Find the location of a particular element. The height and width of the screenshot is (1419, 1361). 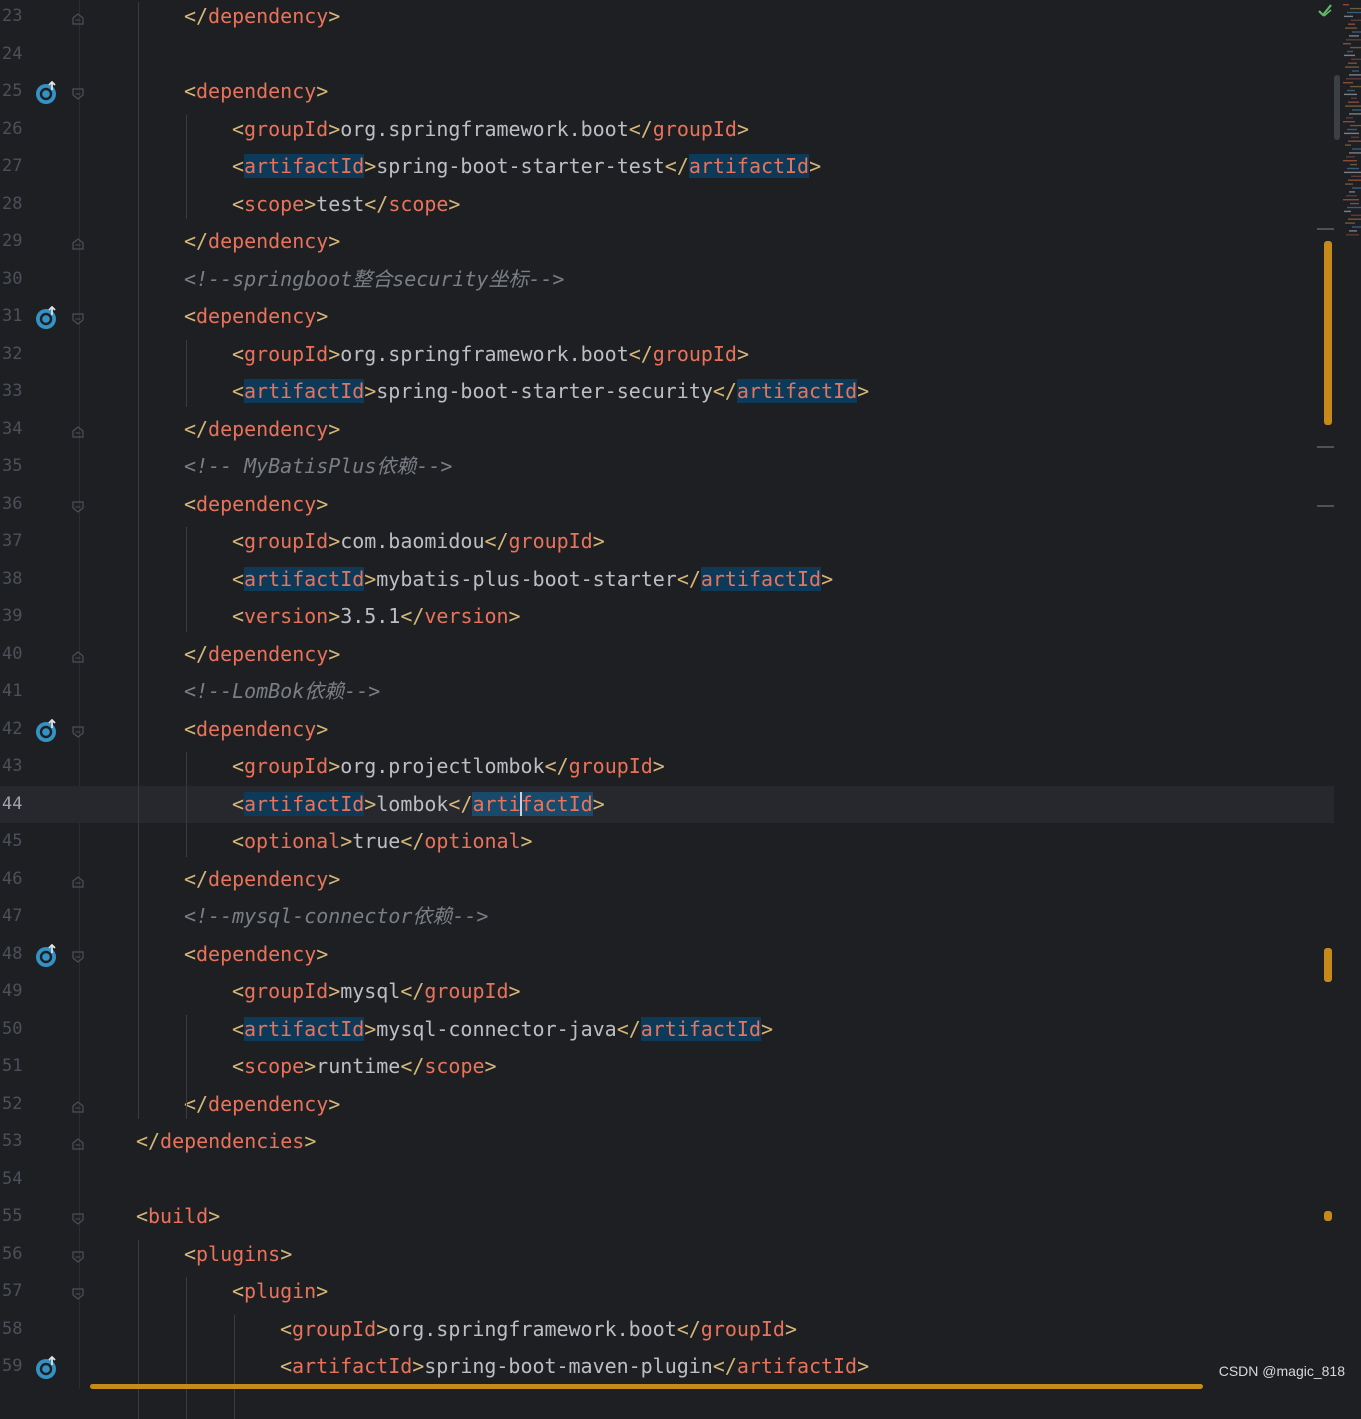

code-line: 42<dependency> is located at coordinates (667, 730).